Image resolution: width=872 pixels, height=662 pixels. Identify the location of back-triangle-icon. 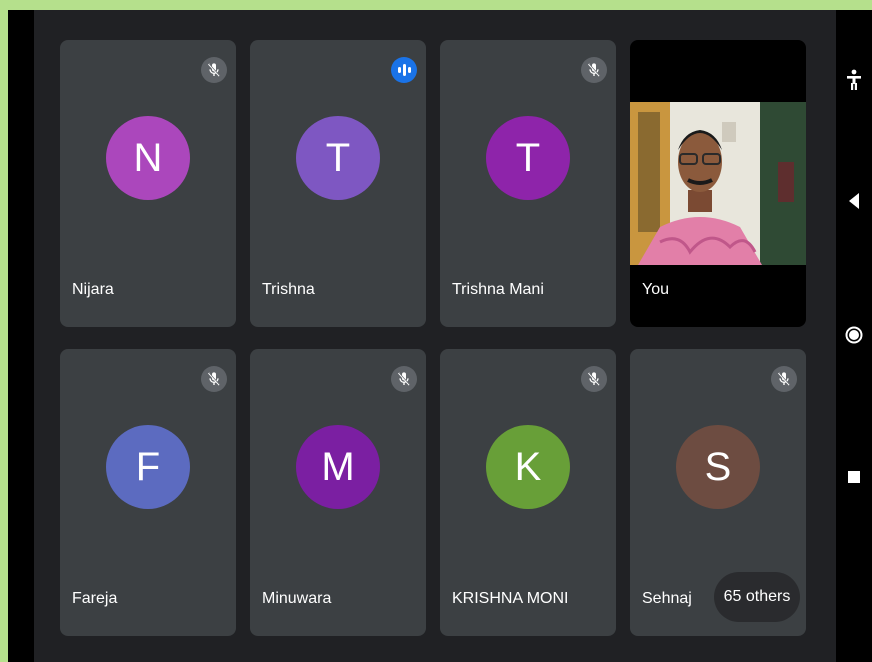
(854, 201).